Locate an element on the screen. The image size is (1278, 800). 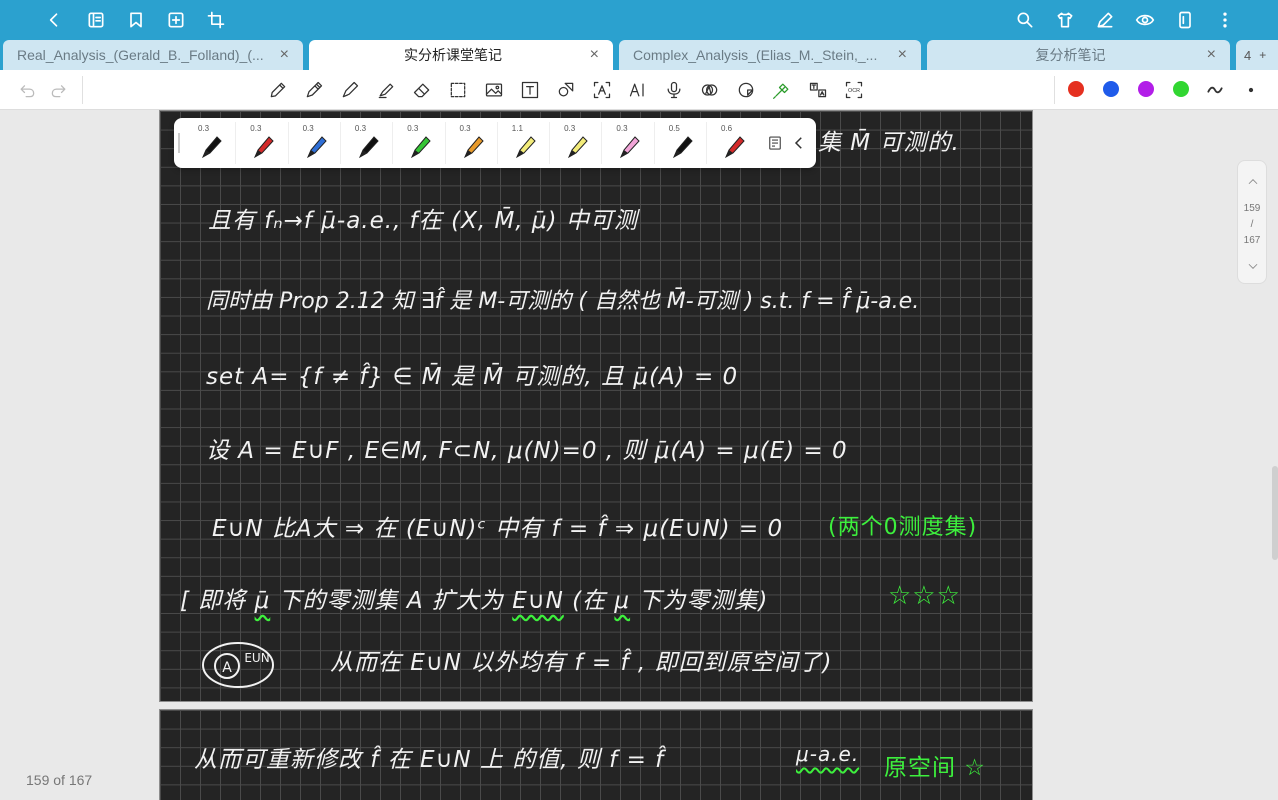
back-icon is located at coordinates (54, 20).